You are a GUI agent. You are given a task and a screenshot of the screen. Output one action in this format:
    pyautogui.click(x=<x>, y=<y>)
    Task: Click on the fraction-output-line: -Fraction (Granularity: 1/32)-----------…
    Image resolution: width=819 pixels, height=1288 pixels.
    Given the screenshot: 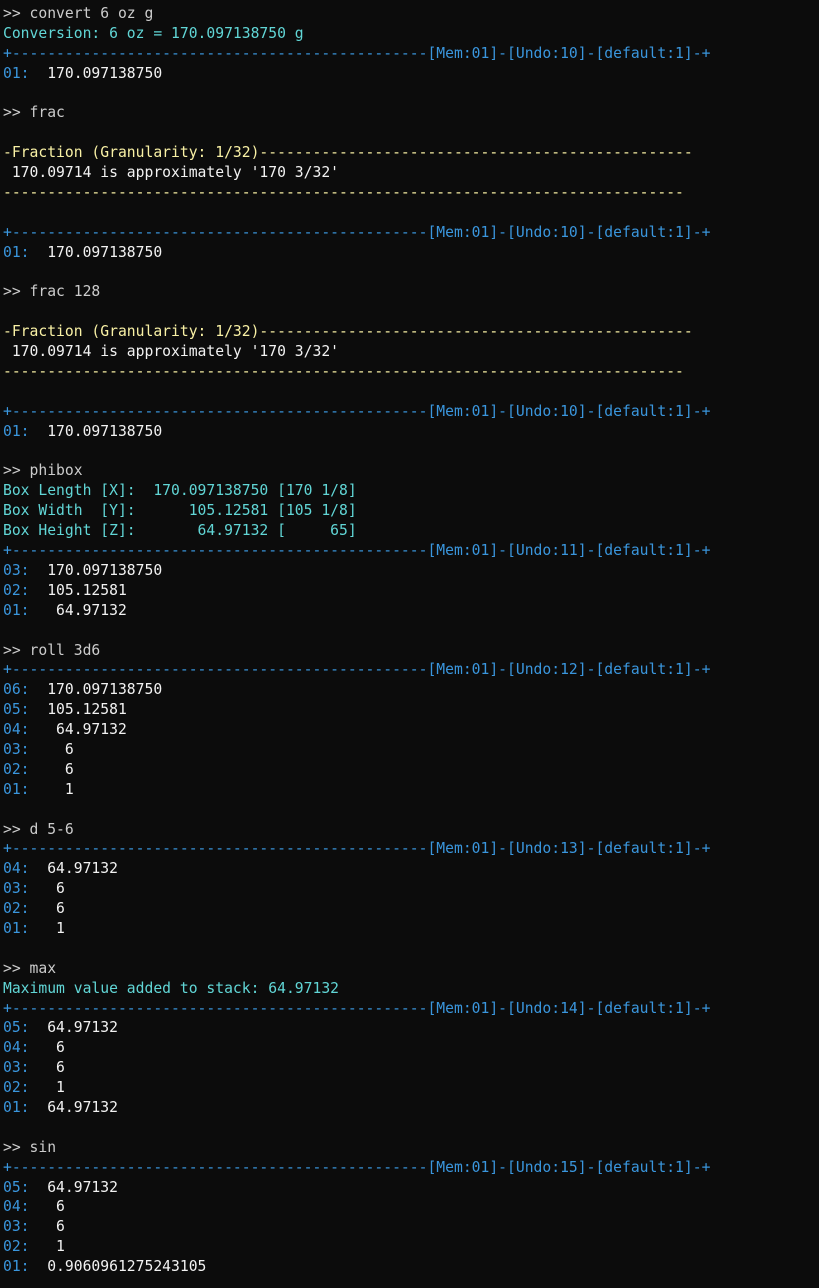 What is the action you would take?
    pyautogui.click(x=411, y=332)
    